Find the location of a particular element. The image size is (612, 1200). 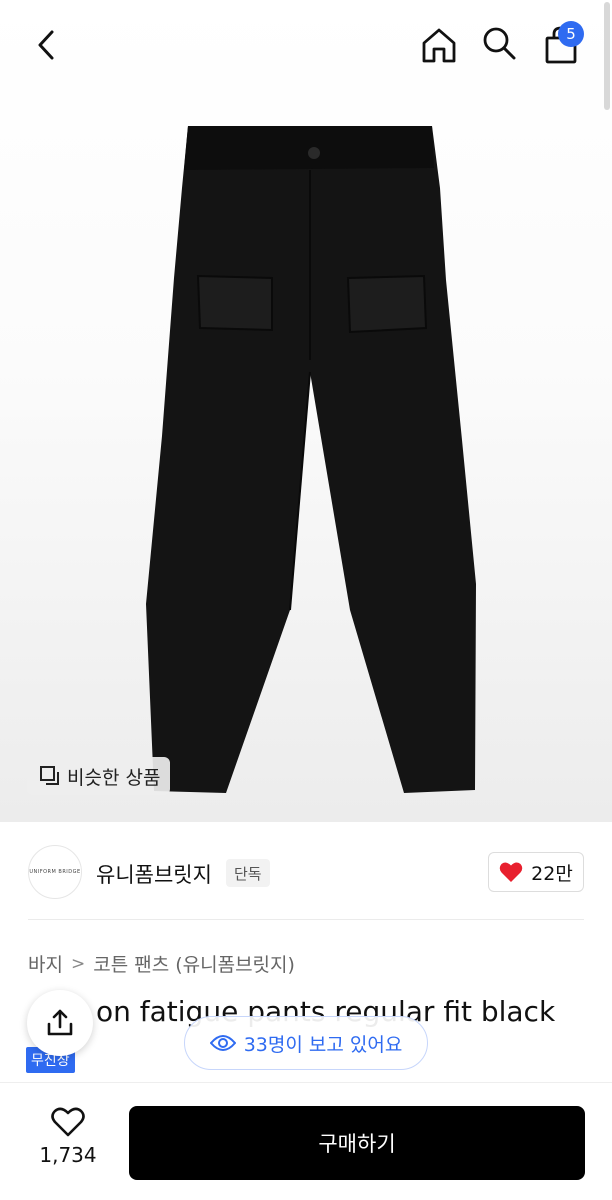

share-icon is located at coordinates (60, 1022).